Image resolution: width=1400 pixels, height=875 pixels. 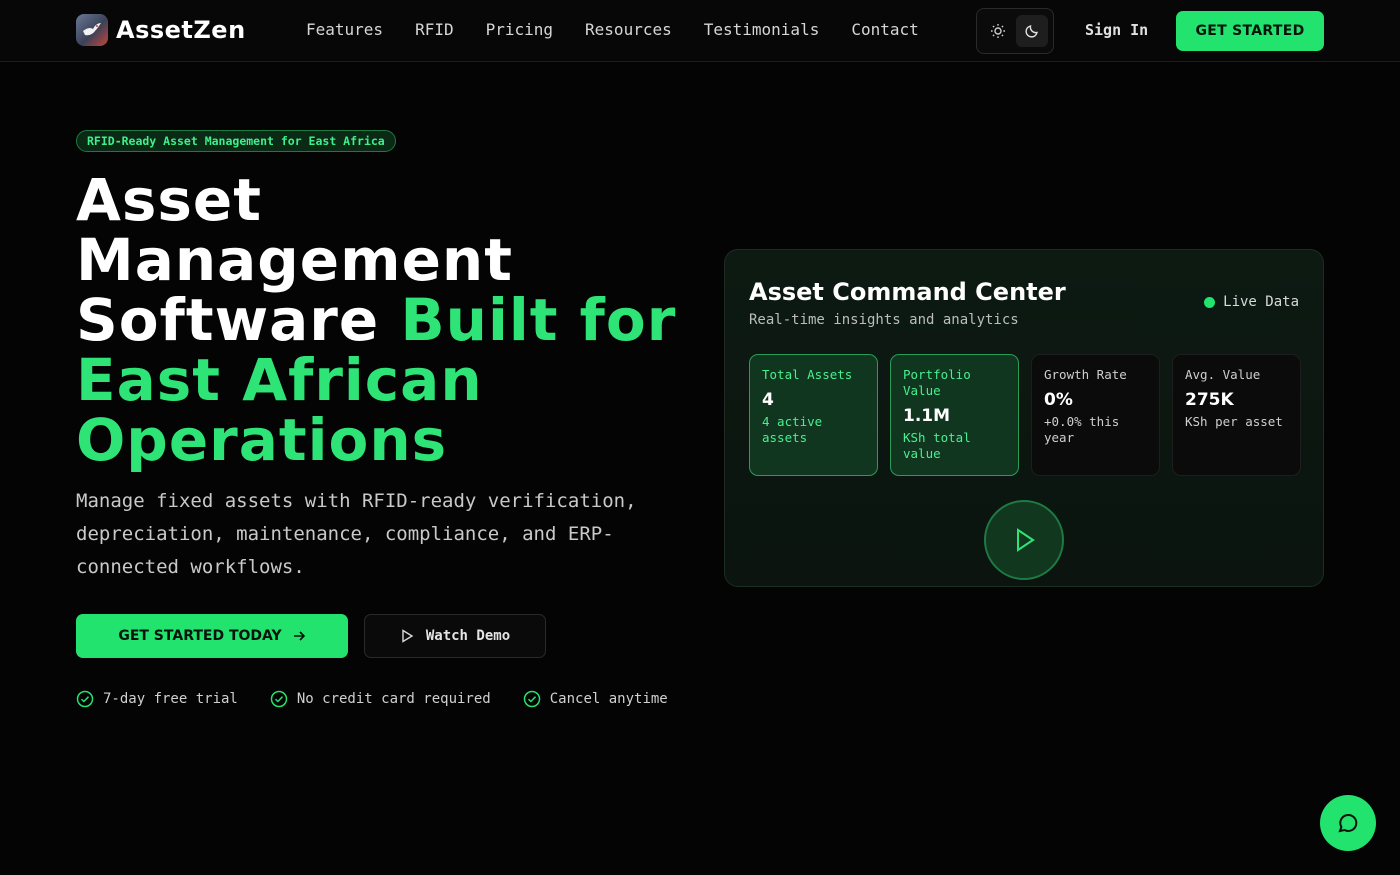 What do you see at coordinates (1250, 31) in the screenshot?
I see `get-started-button: GET STARTED` at bounding box center [1250, 31].